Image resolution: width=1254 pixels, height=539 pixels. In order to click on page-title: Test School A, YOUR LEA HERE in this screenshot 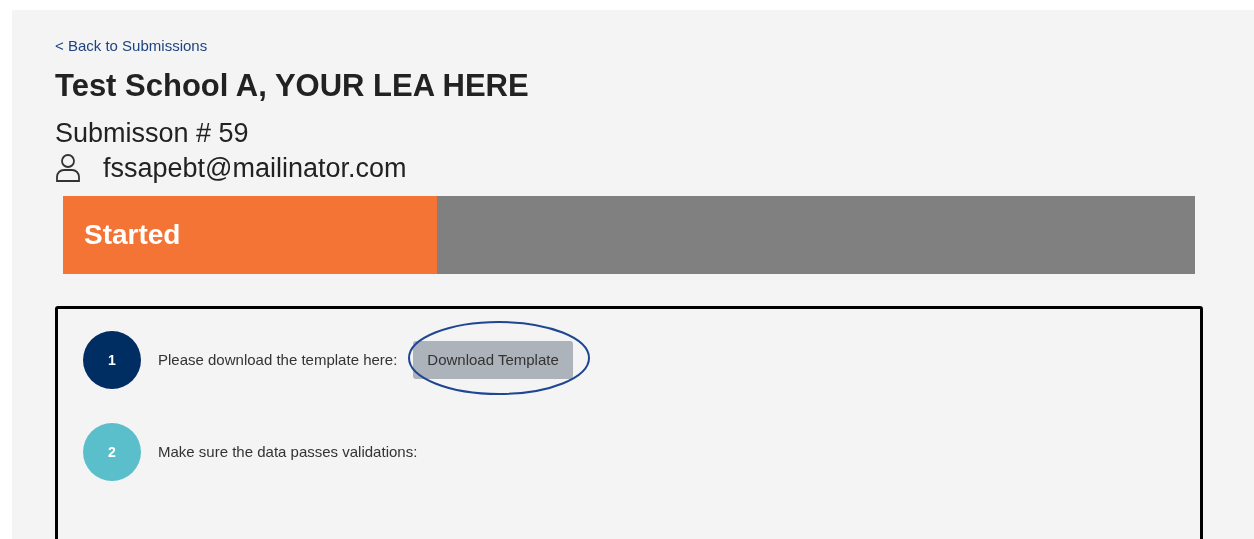, I will do `click(292, 86)`.